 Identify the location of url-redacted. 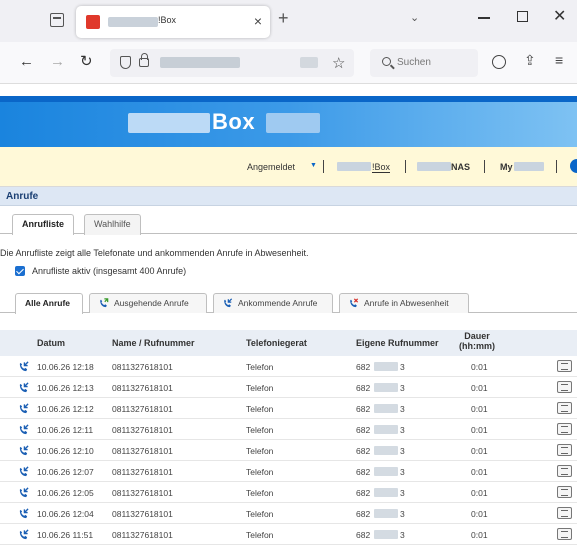
(200, 62).